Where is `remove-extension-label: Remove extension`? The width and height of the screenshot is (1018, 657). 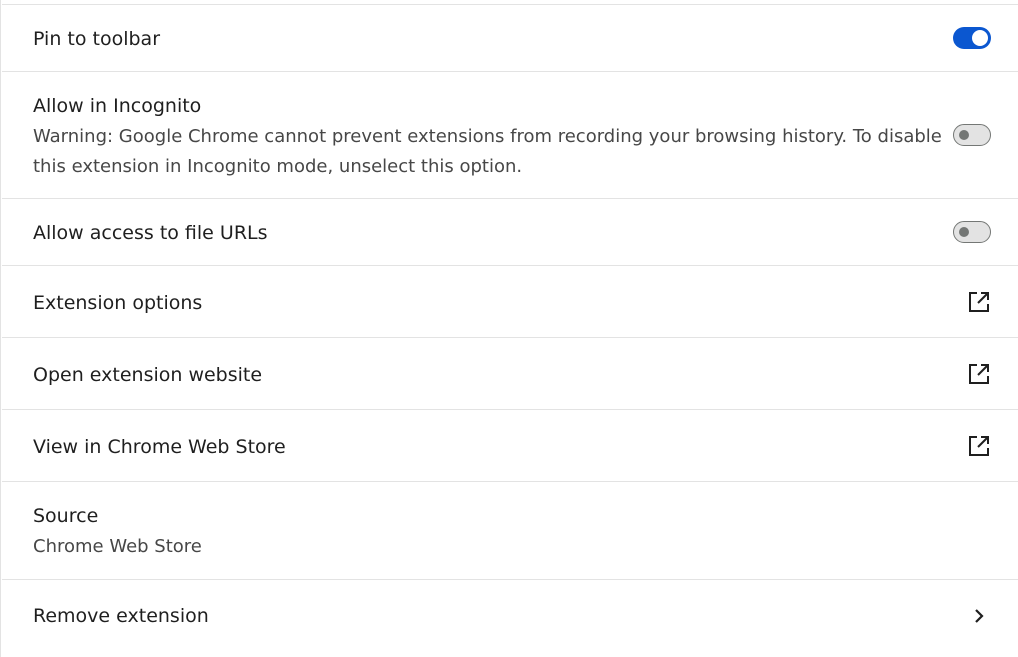 remove-extension-label: Remove extension is located at coordinates (121, 616).